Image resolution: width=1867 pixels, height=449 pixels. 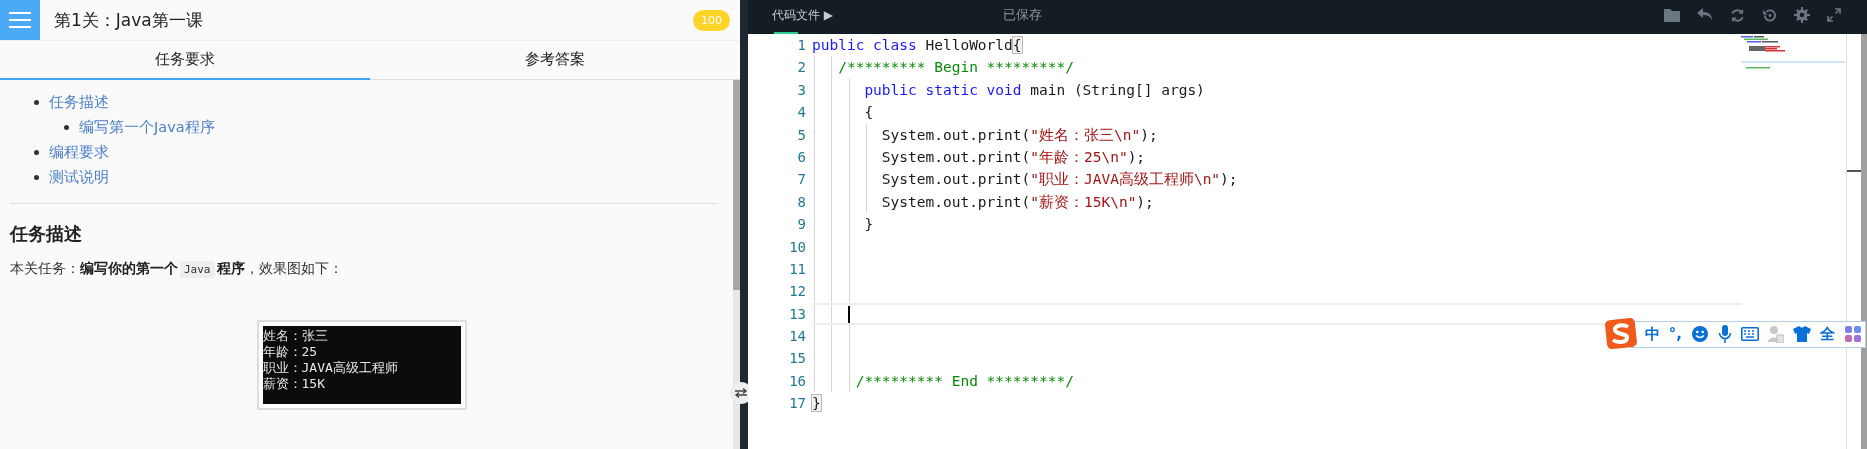 I want to click on code-line: /********* Begin *********/, so click(x=955, y=67).